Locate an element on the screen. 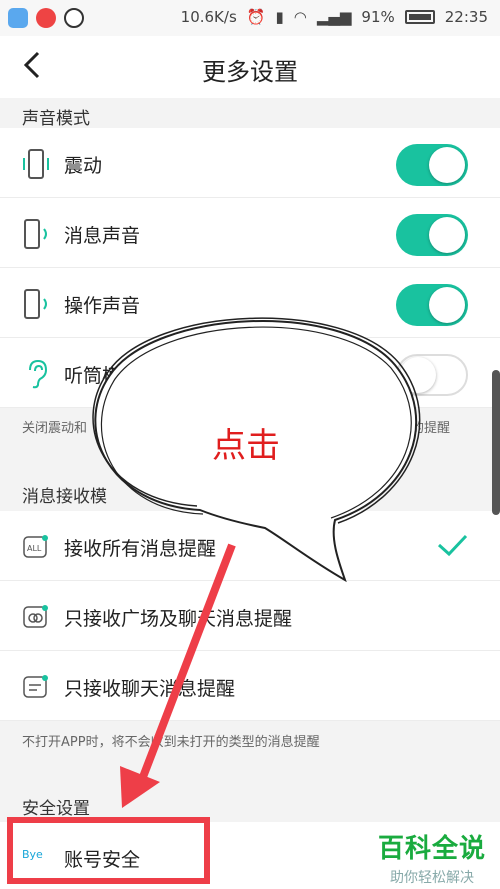 This screenshot has width=500, height=889. vibrate-phone-icon is located at coordinates (36, 164).